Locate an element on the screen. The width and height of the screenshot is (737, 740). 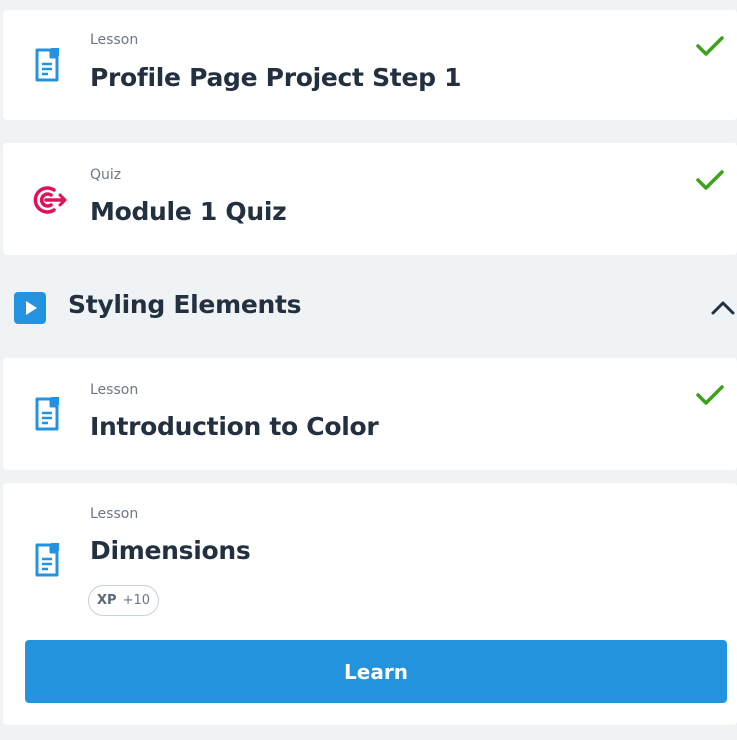
play-icon is located at coordinates (30, 310).